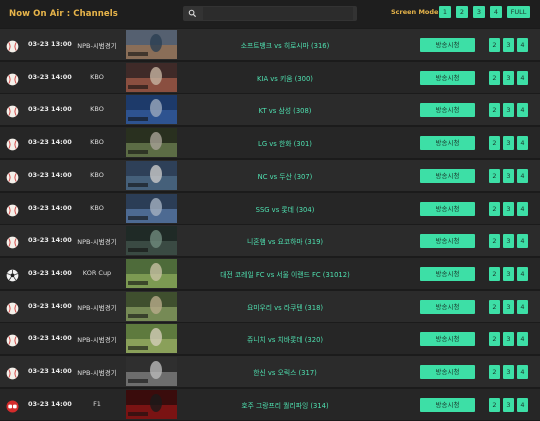  I want to click on screen-mode-4-button: 4, so click(496, 12).